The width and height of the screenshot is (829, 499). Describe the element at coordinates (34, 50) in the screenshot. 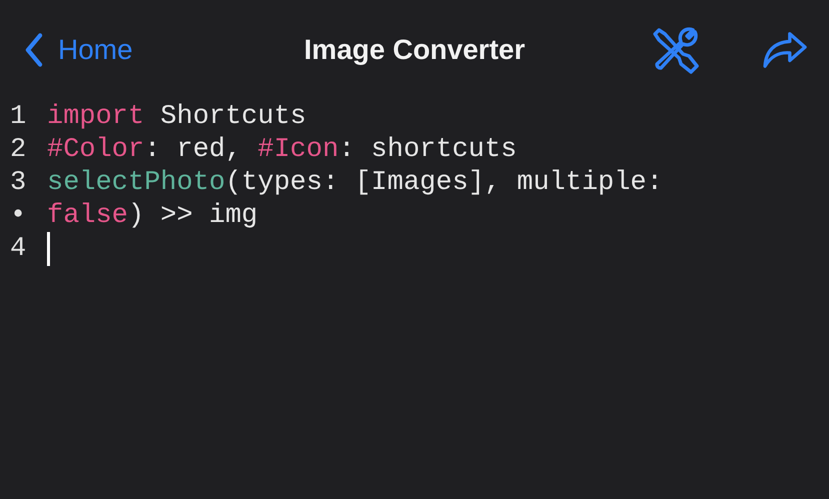

I see `chevron-left-icon` at that location.